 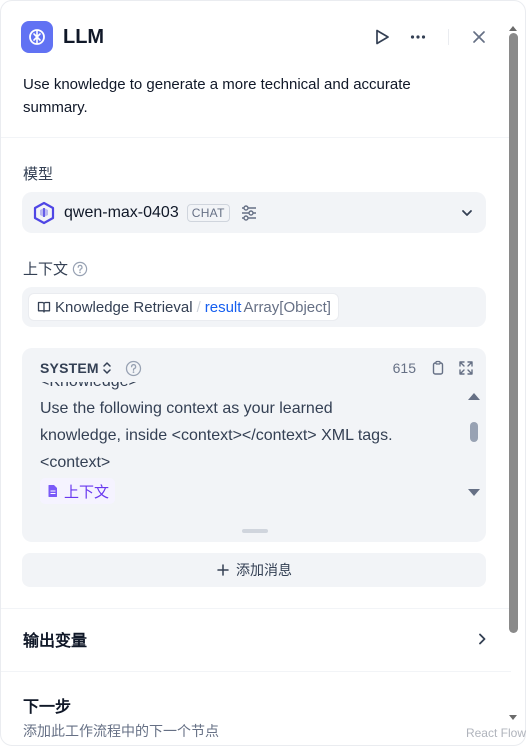 What do you see at coordinates (474, 446) in the screenshot?
I see `prompt-scrollbar` at bounding box center [474, 446].